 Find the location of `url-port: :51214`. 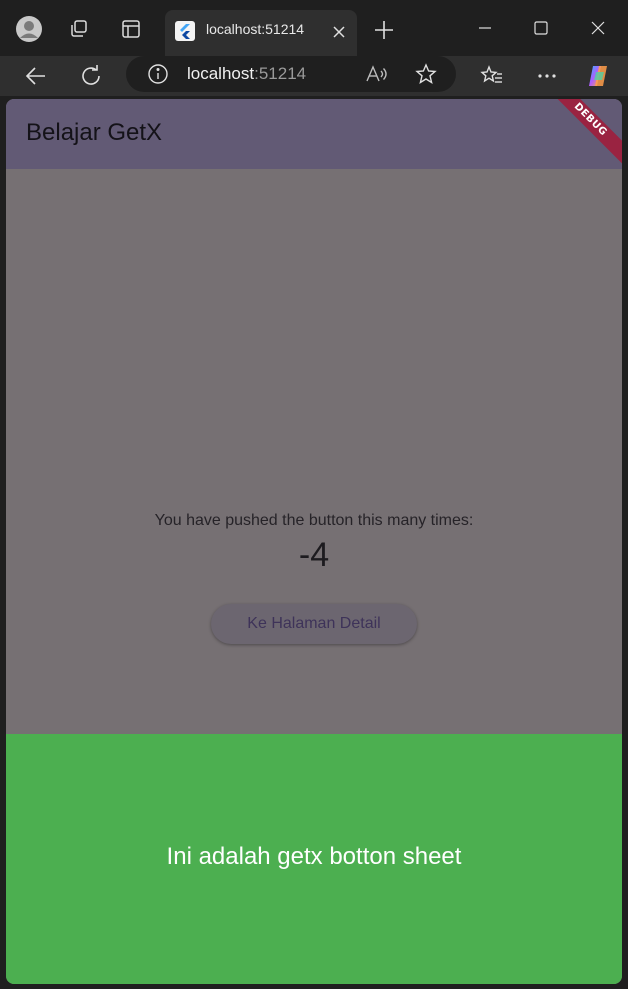

url-port: :51214 is located at coordinates (280, 73).